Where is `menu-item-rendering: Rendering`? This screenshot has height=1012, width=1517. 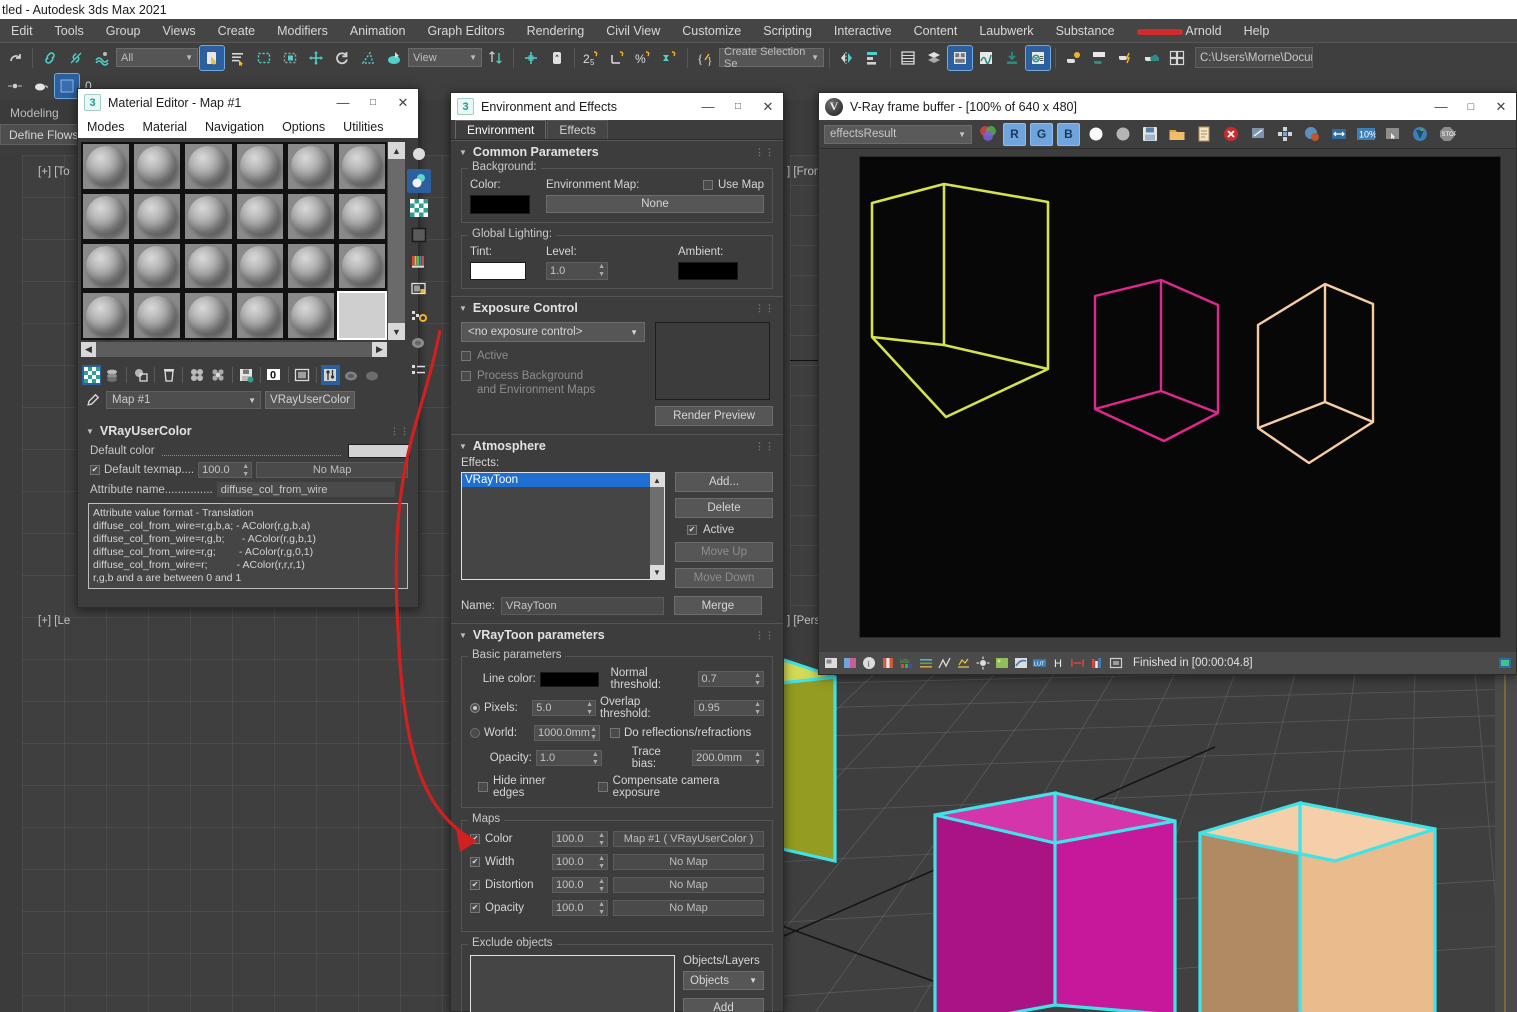 menu-item-rendering: Rendering is located at coordinates (556, 31).